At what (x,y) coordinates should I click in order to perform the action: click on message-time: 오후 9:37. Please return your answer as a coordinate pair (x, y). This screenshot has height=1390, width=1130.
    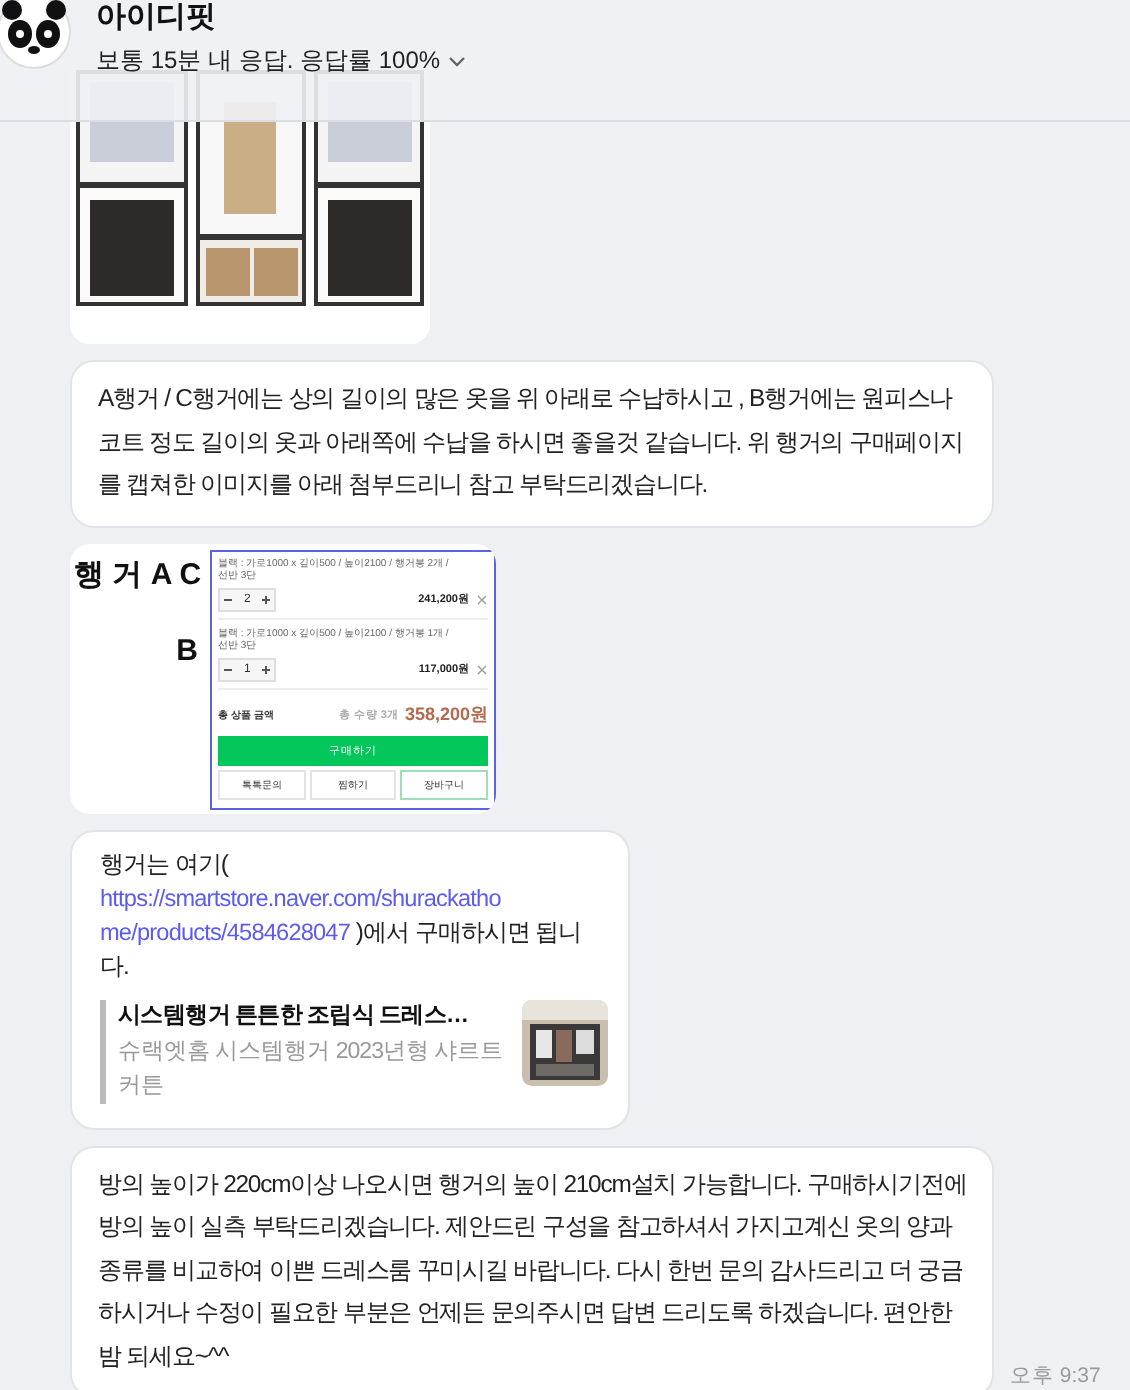
    Looking at the image, I should click on (1055, 1376).